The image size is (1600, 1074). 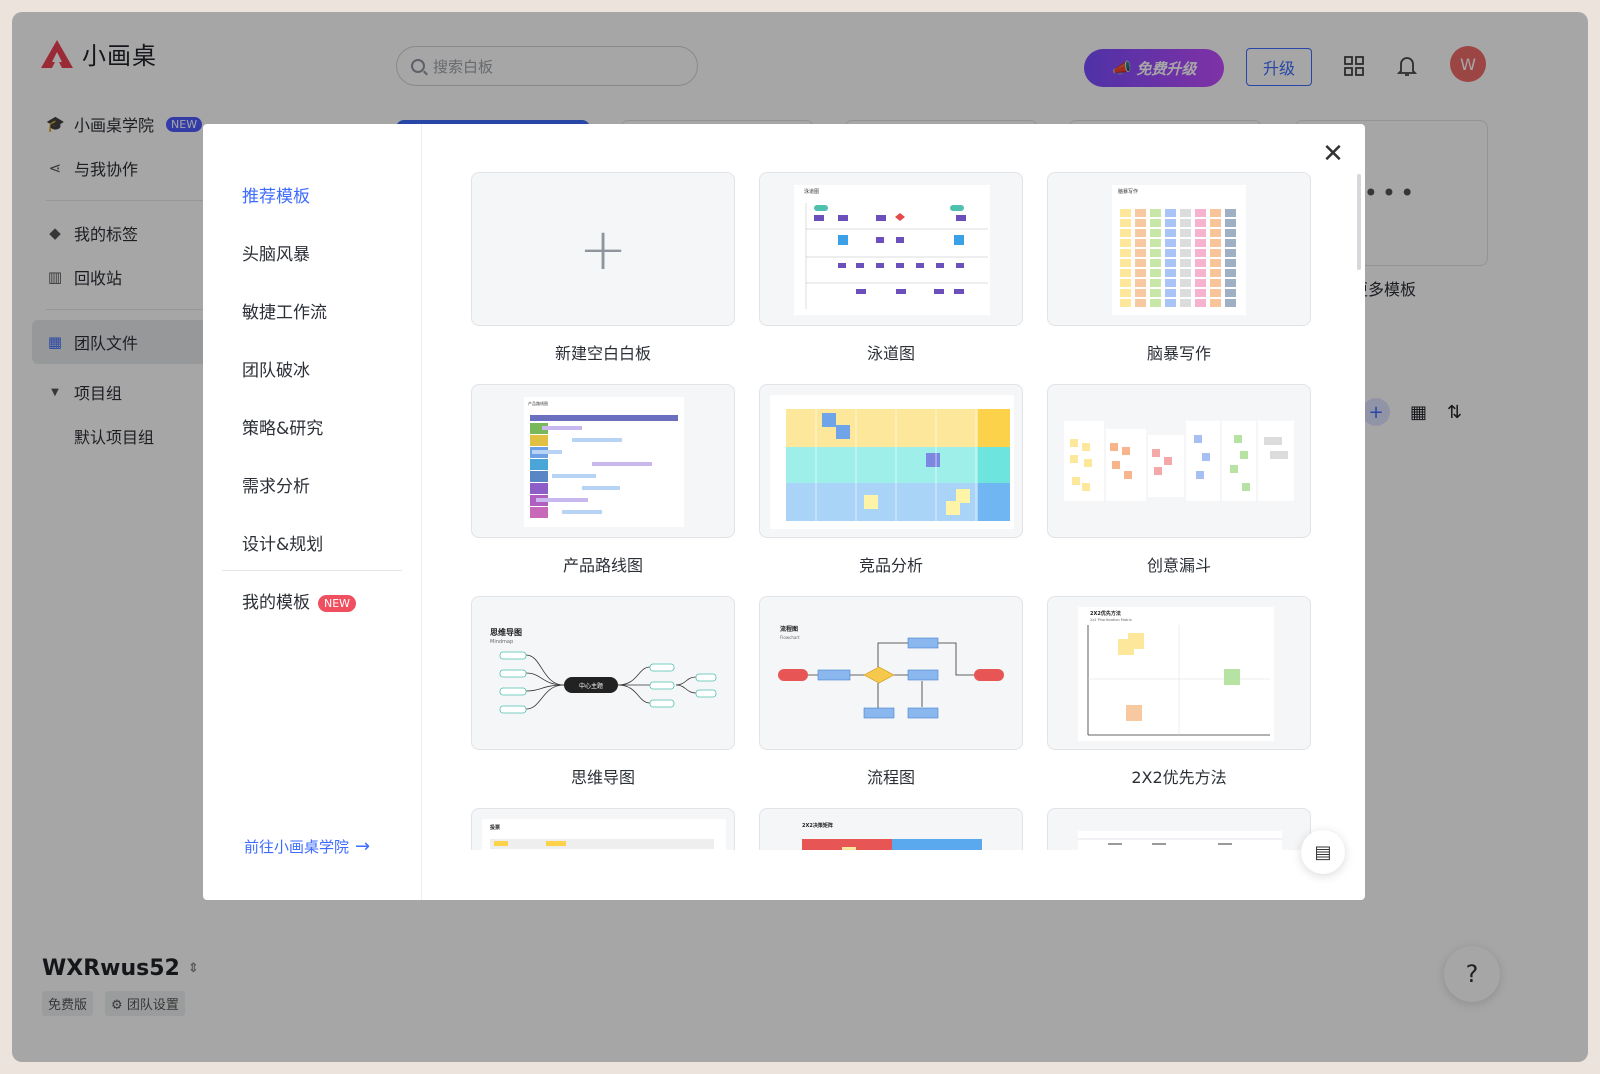 What do you see at coordinates (890, 565) in the screenshot?
I see `template-label: 竞品分析` at bounding box center [890, 565].